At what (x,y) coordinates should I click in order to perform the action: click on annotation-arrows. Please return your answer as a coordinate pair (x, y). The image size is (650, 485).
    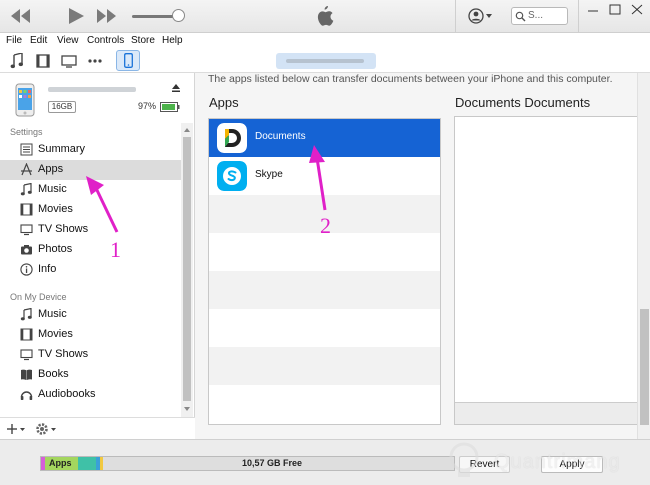
    Looking at the image, I should click on (206, 189).